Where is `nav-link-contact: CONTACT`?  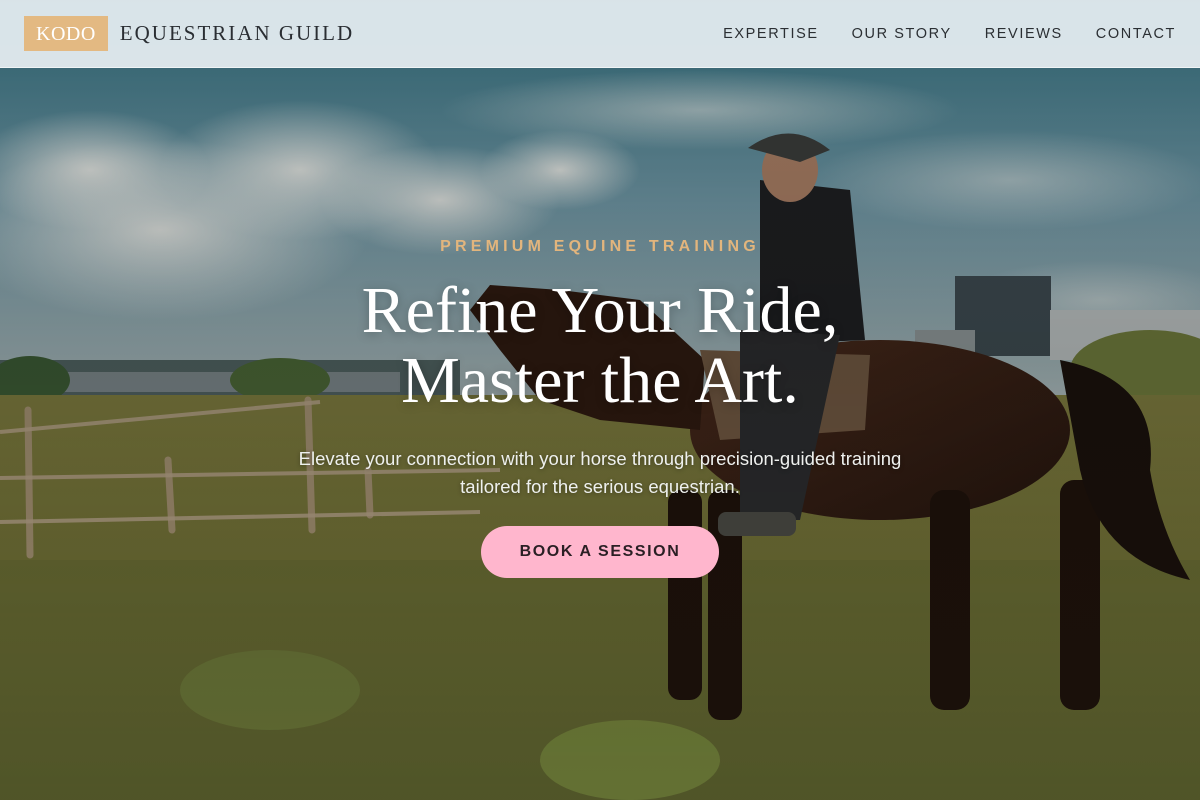 nav-link-contact: CONTACT is located at coordinates (1136, 34).